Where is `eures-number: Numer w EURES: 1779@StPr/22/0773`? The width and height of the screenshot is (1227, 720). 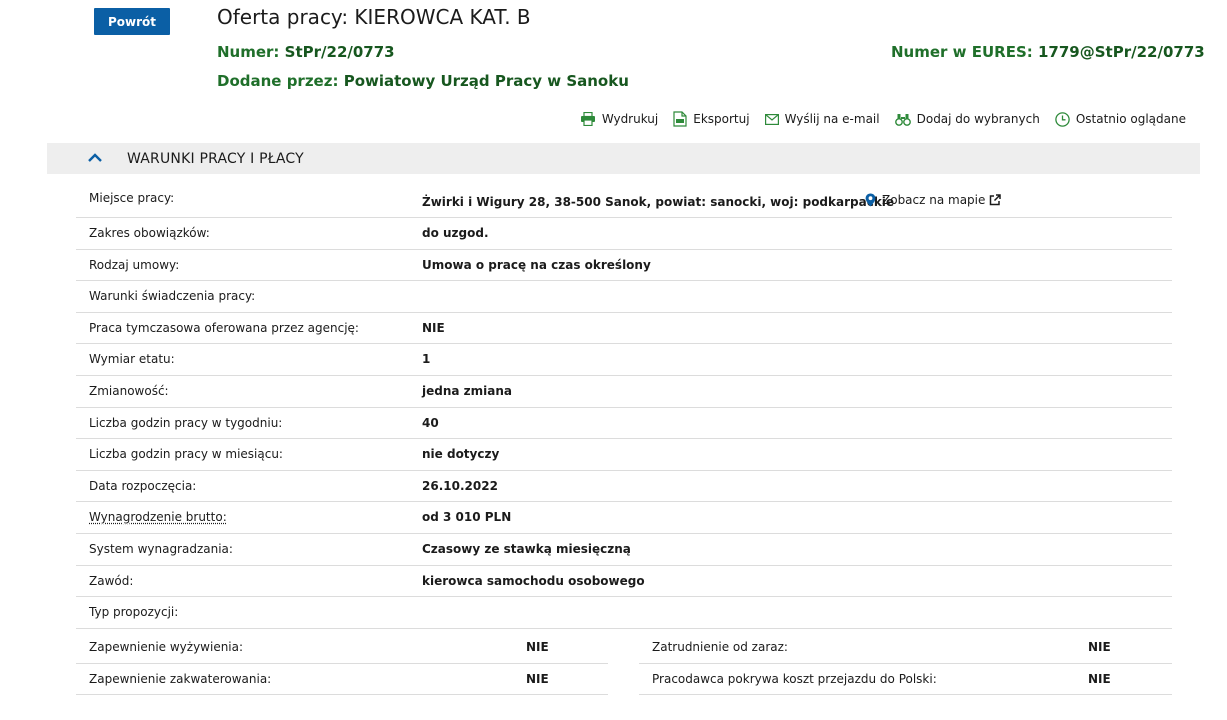
eures-number: Numer w EURES: 1779@StPr/22/0773 is located at coordinates (1048, 52).